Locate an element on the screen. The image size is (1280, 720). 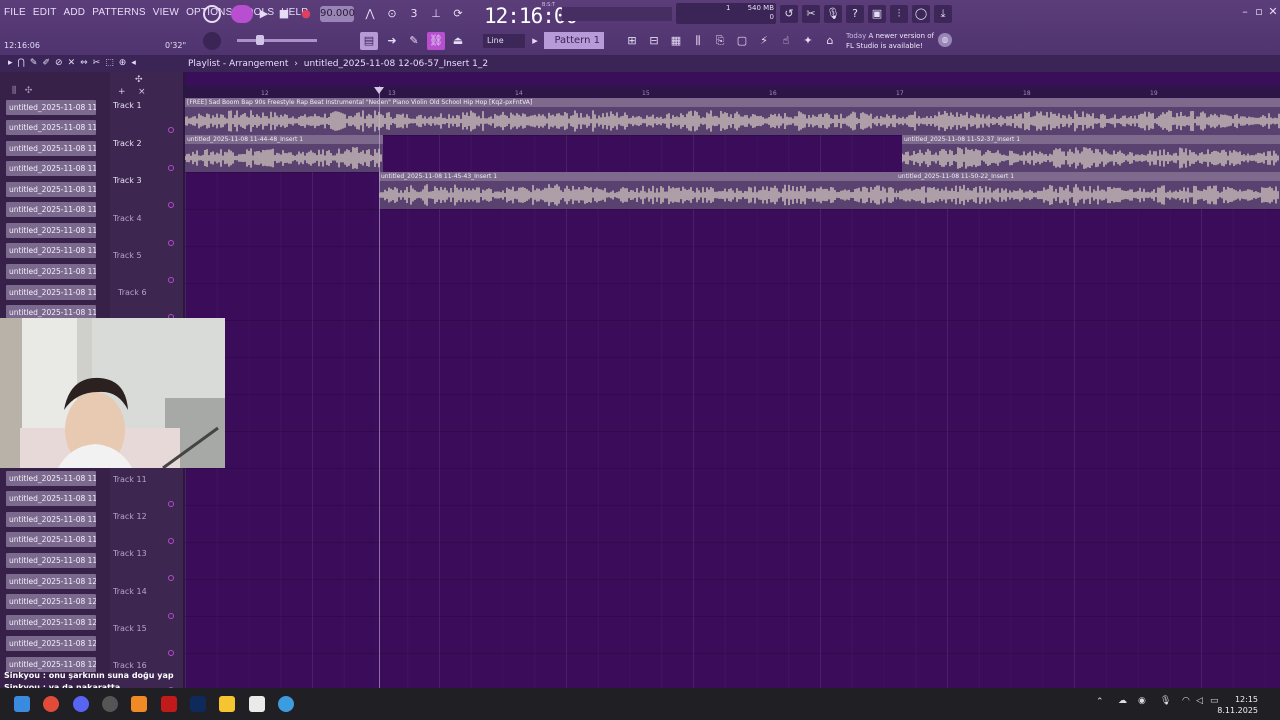
volume-icon: ◁ is located at coordinates (1199, 701).